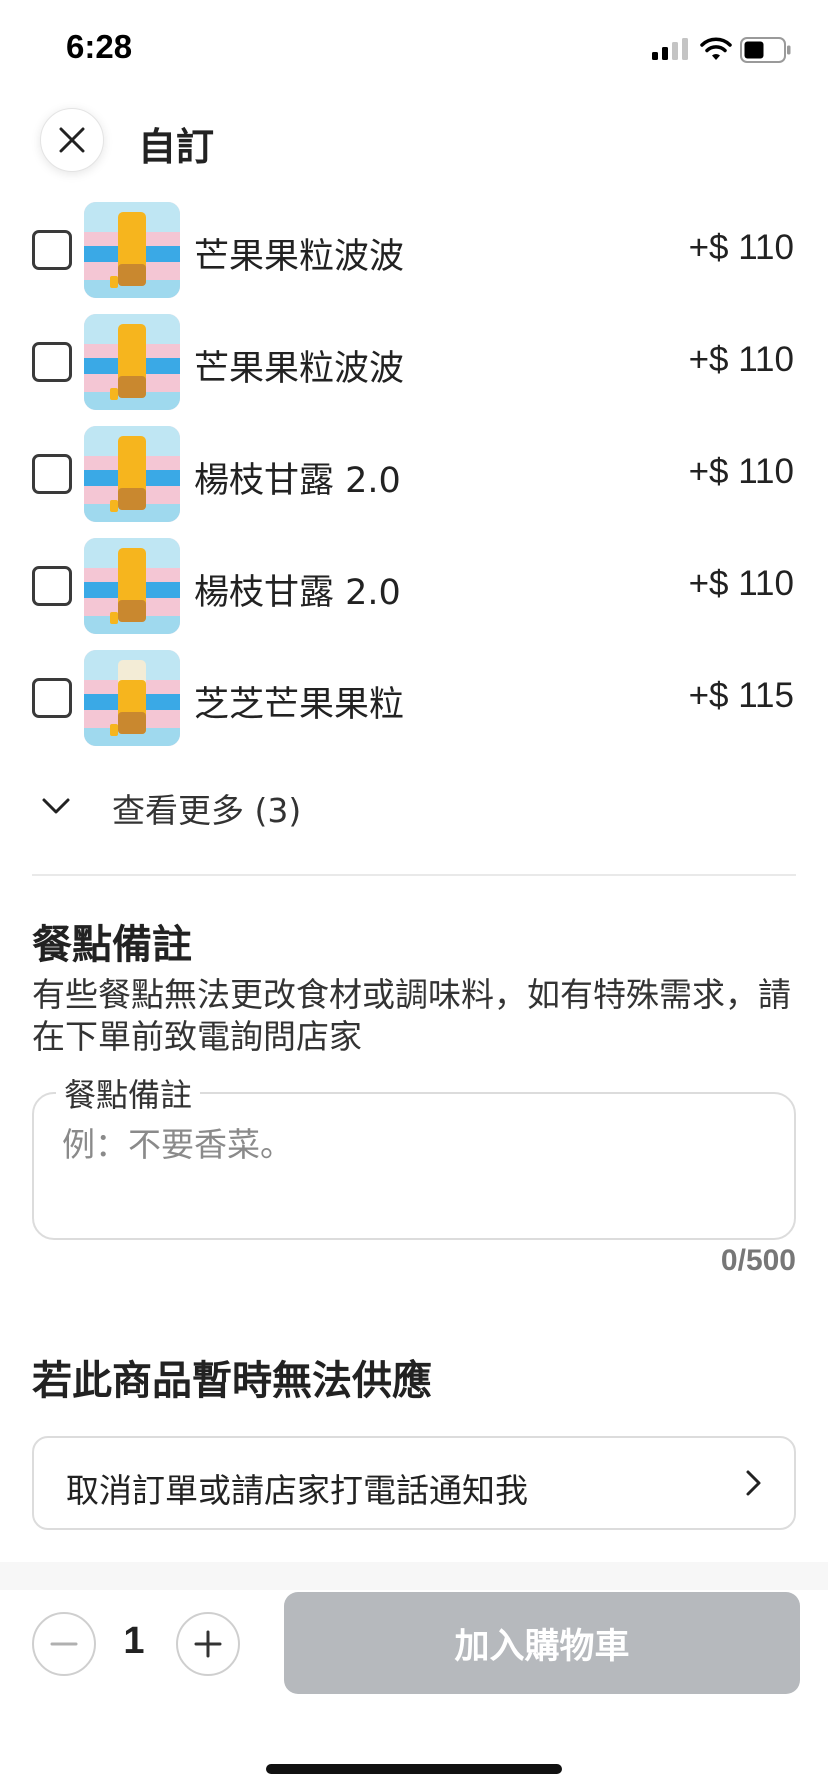  Describe the element at coordinates (99, 46) in the screenshot. I see `status-time: 6:28` at that location.